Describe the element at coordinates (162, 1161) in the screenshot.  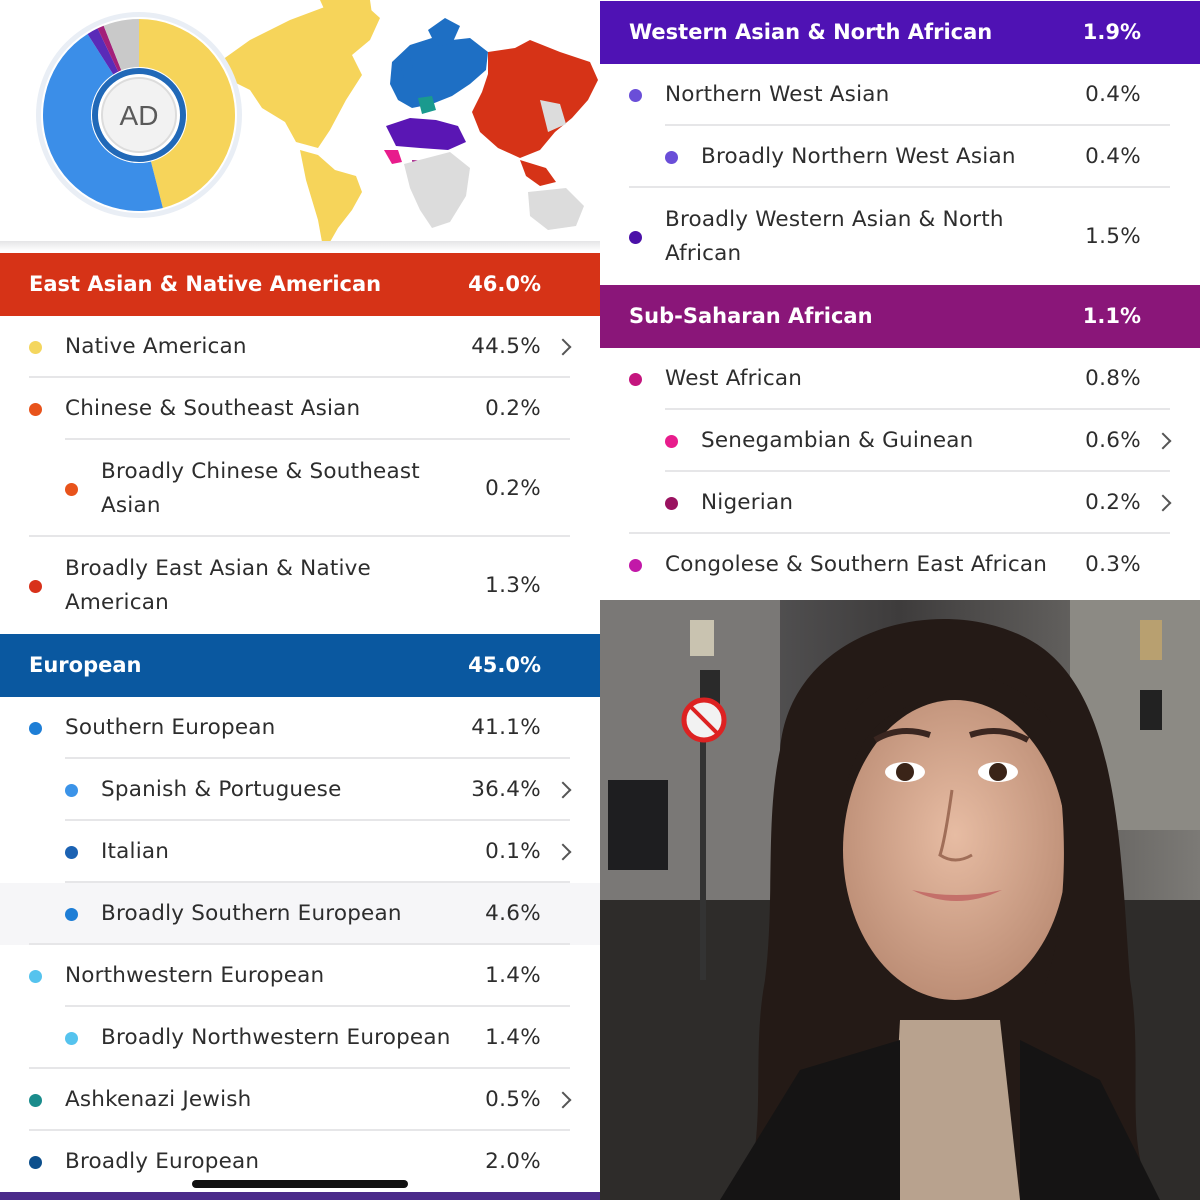
I see `population-name: Broadly European` at that location.